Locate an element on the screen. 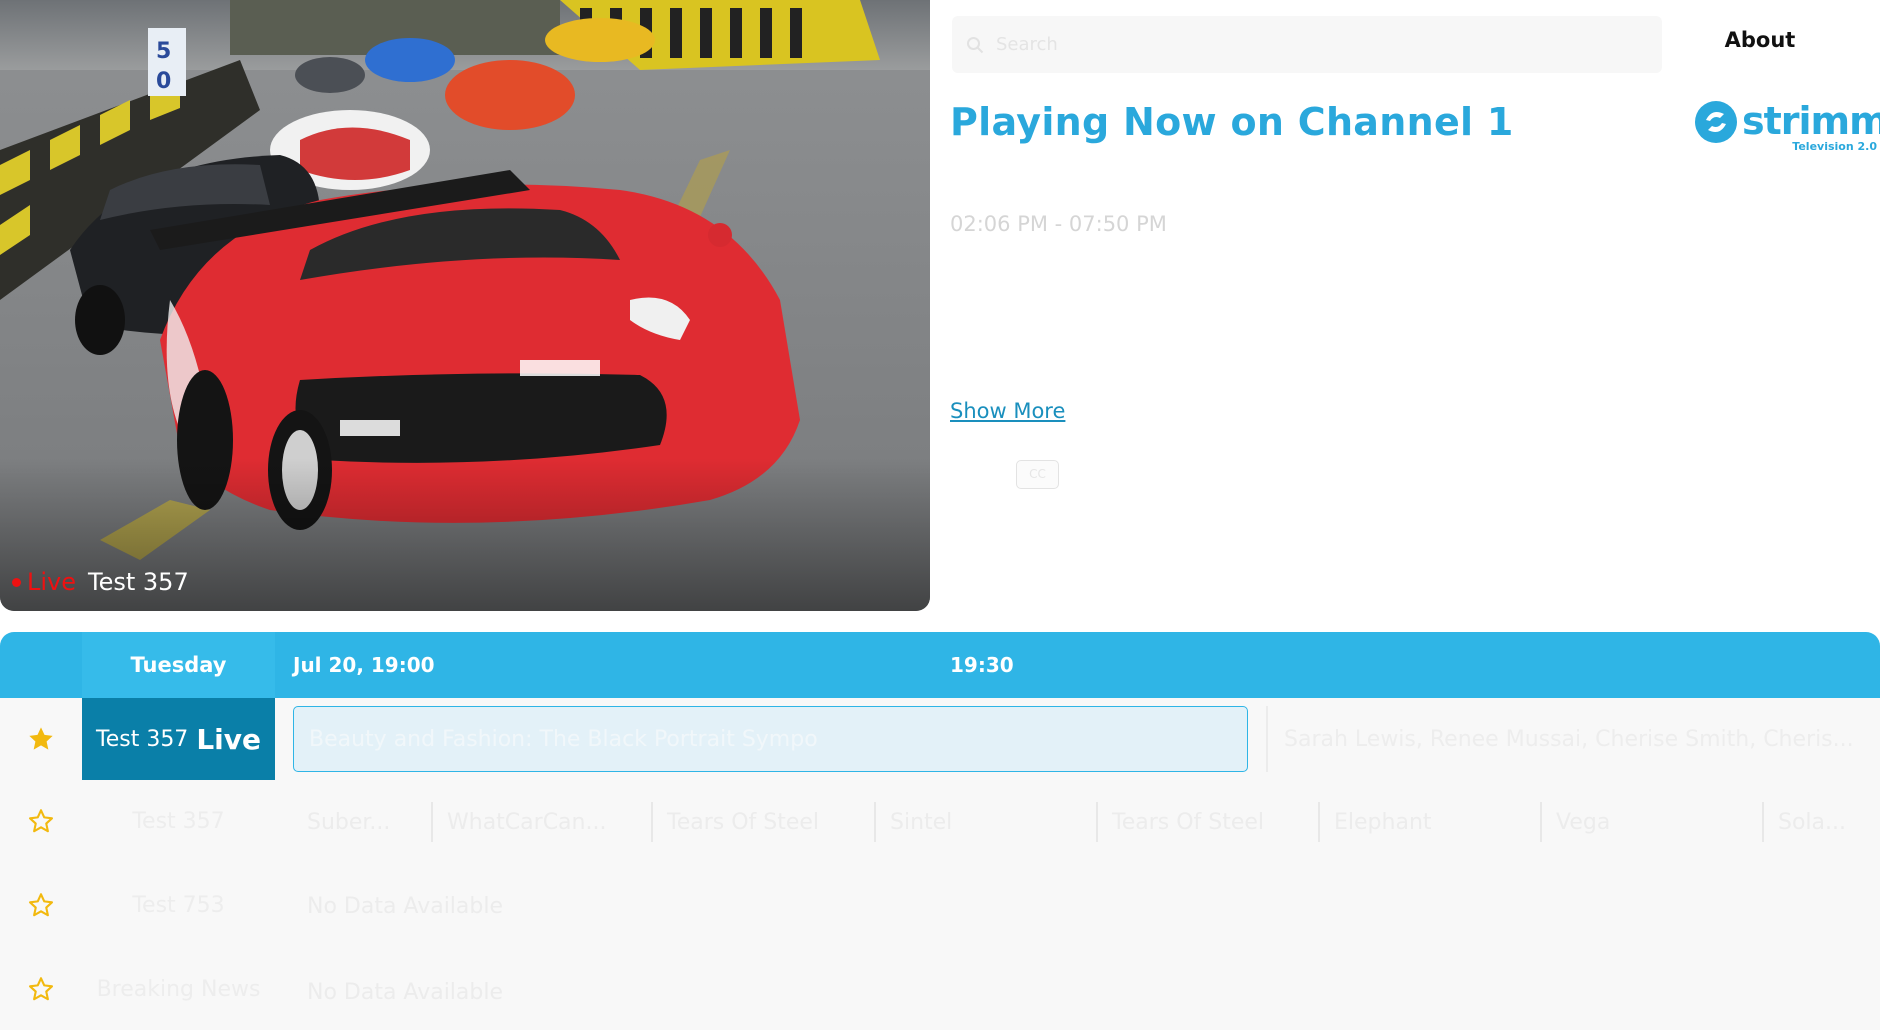 This screenshot has width=1880, height=1030. channel-live-tag: Live is located at coordinates (228, 739).